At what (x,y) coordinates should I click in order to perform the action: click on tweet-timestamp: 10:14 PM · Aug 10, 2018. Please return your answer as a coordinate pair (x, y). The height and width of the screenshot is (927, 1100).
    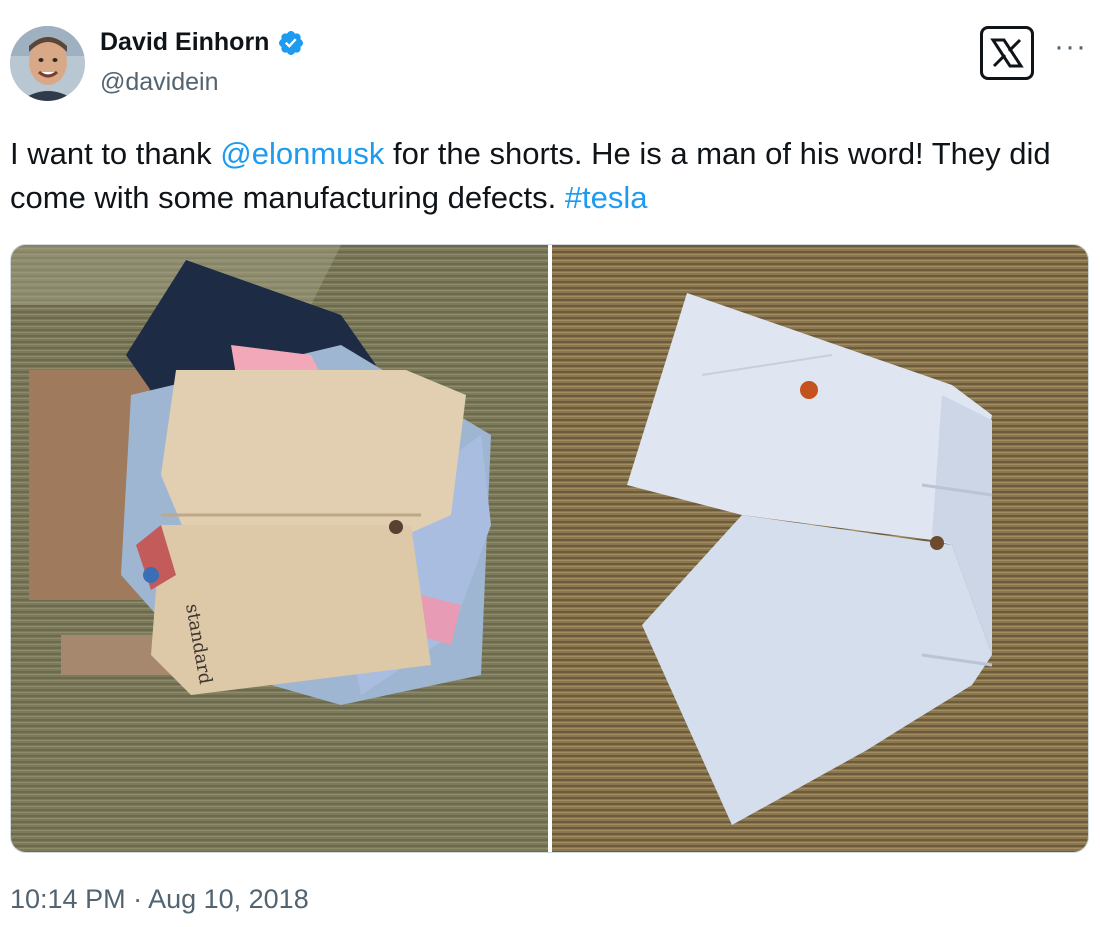
    Looking at the image, I should click on (159, 899).